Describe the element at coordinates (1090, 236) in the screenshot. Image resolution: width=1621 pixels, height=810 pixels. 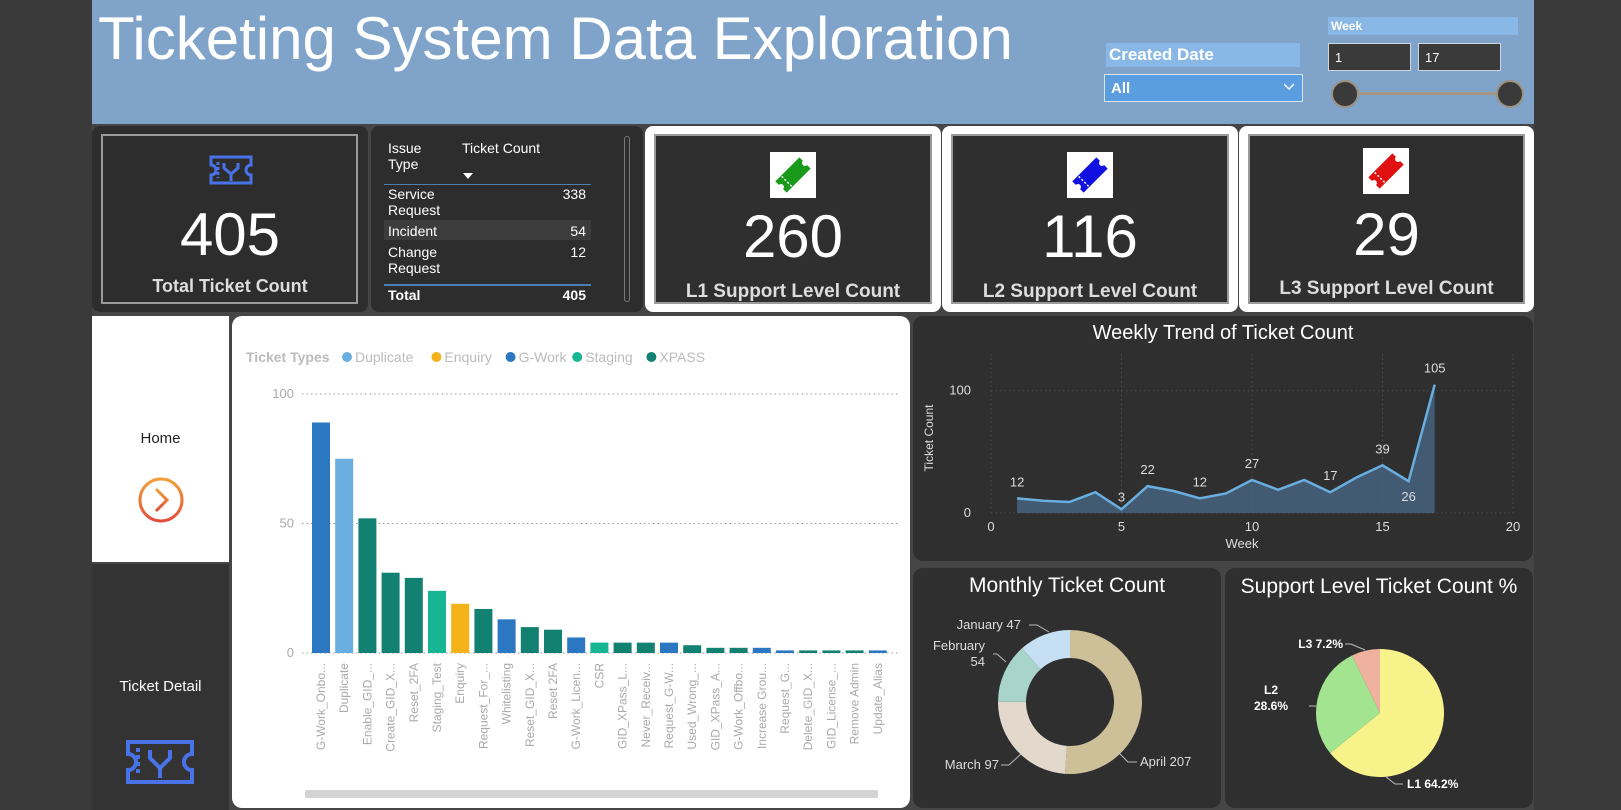
I see `l2-count-value: 116` at that location.